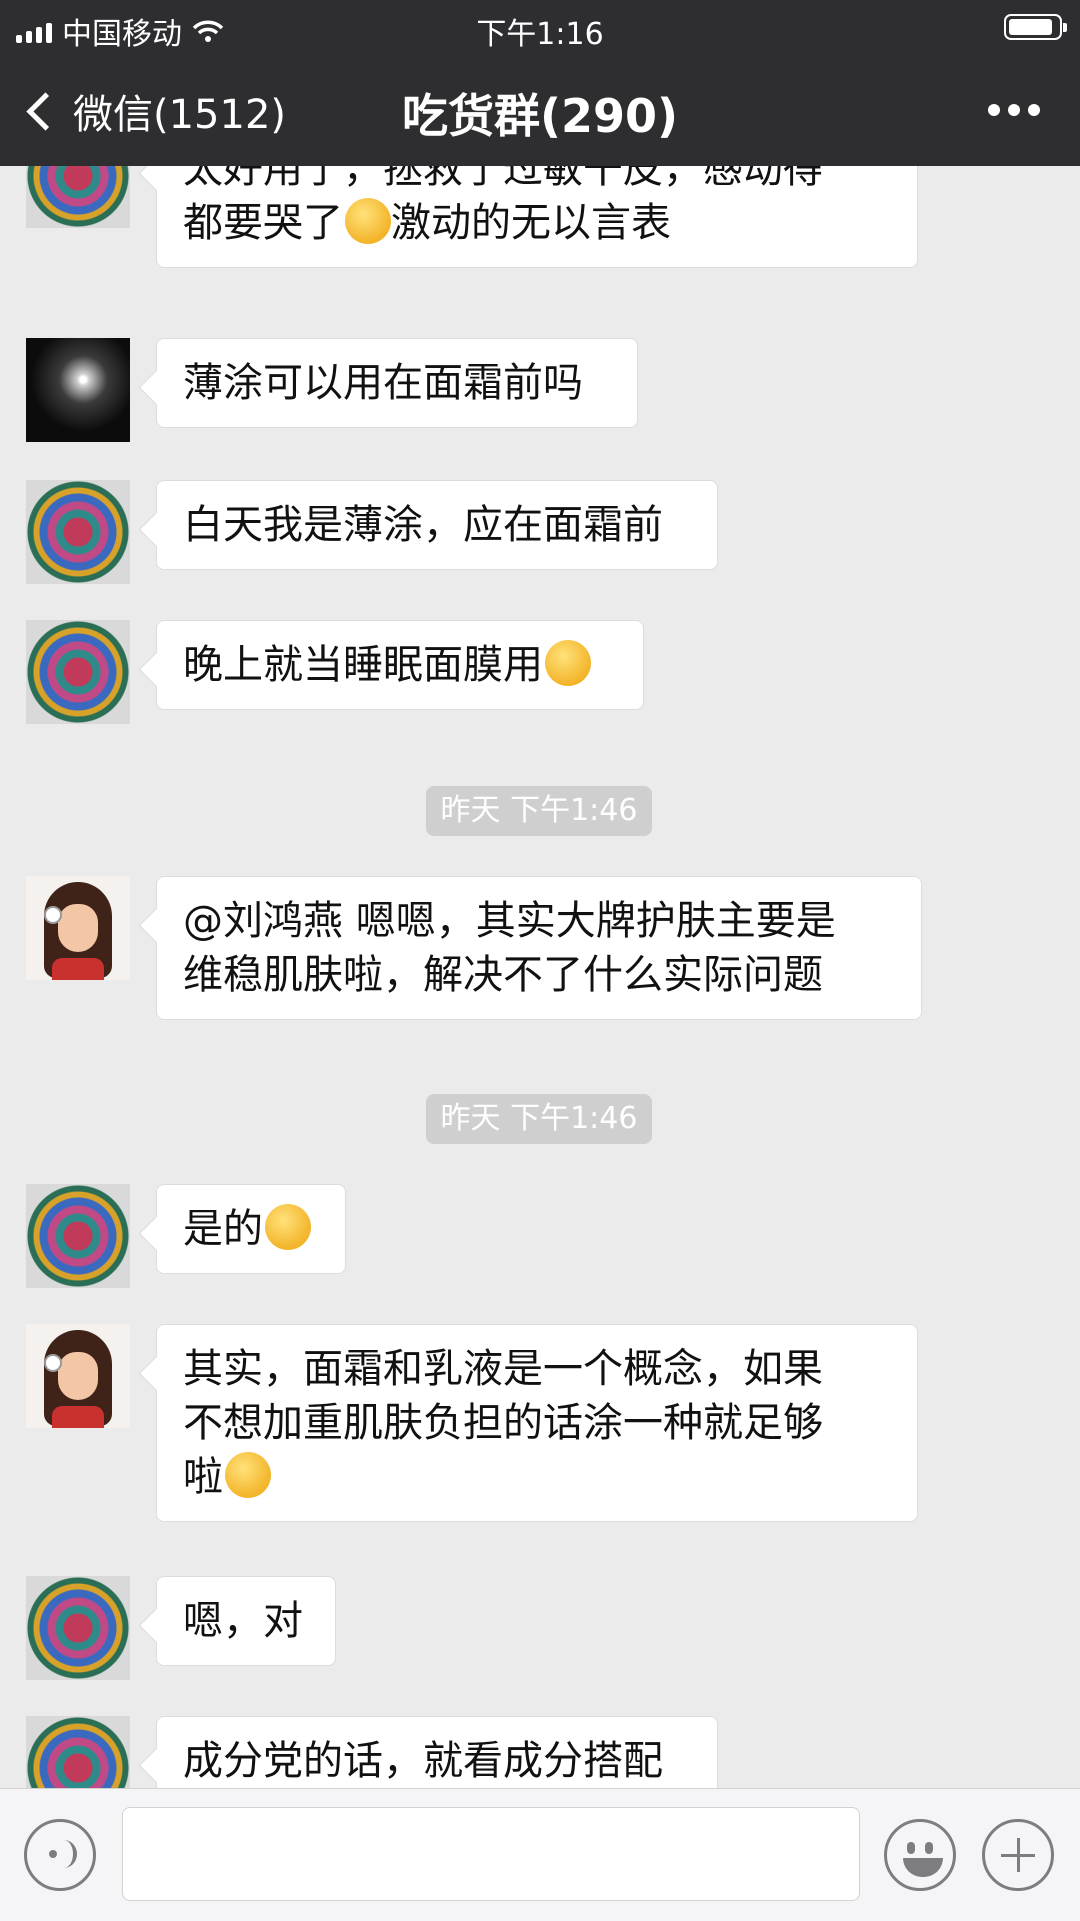 This screenshot has height=1921, width=1080. I want to click on message-text: 薄涂可以用在面霜前吗, so click(383, 383).